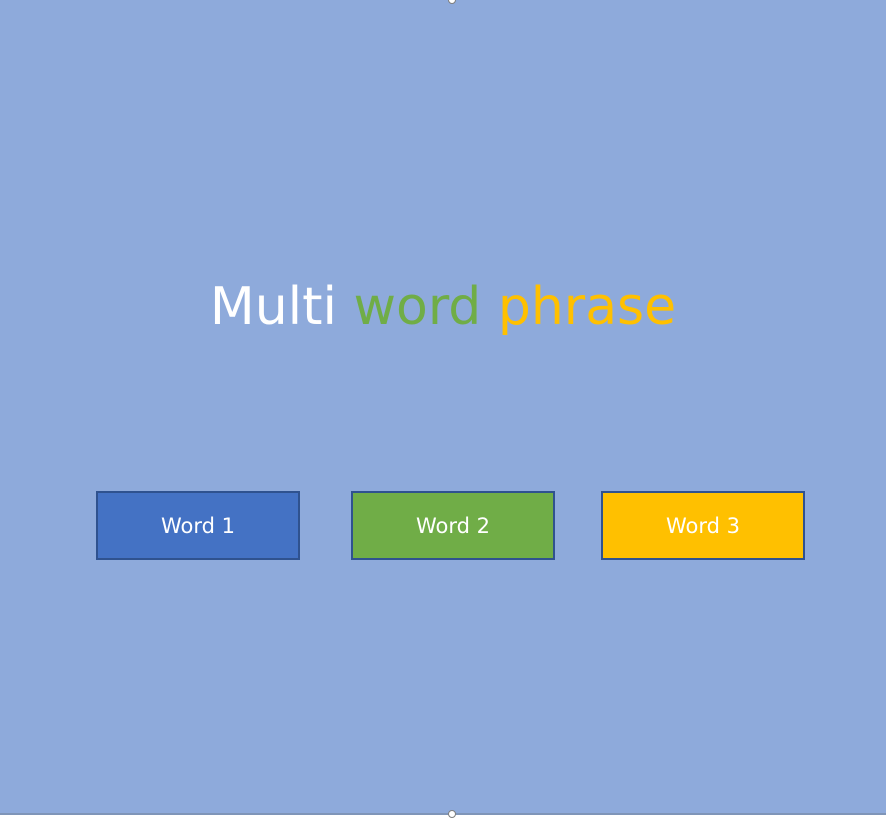 Image resolution: width=886 pixels, height=818 pixels. I want to click on word-3-label: Word 3, so click(702, 525).